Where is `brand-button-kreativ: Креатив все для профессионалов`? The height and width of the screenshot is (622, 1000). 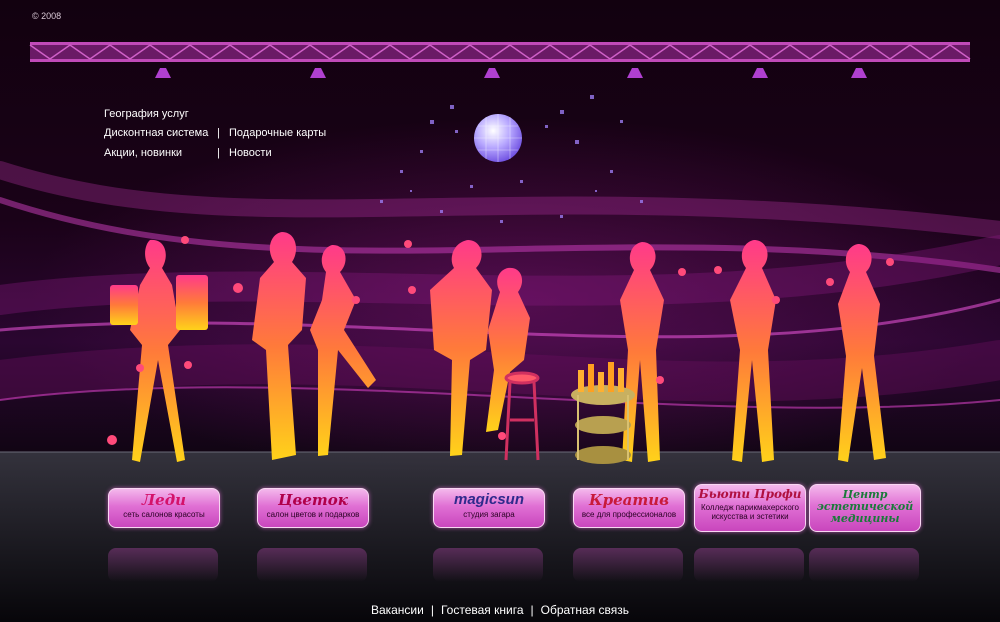 brand-button-kreativ: Креатив все для профессионалов is located at coordinates (629, 508).